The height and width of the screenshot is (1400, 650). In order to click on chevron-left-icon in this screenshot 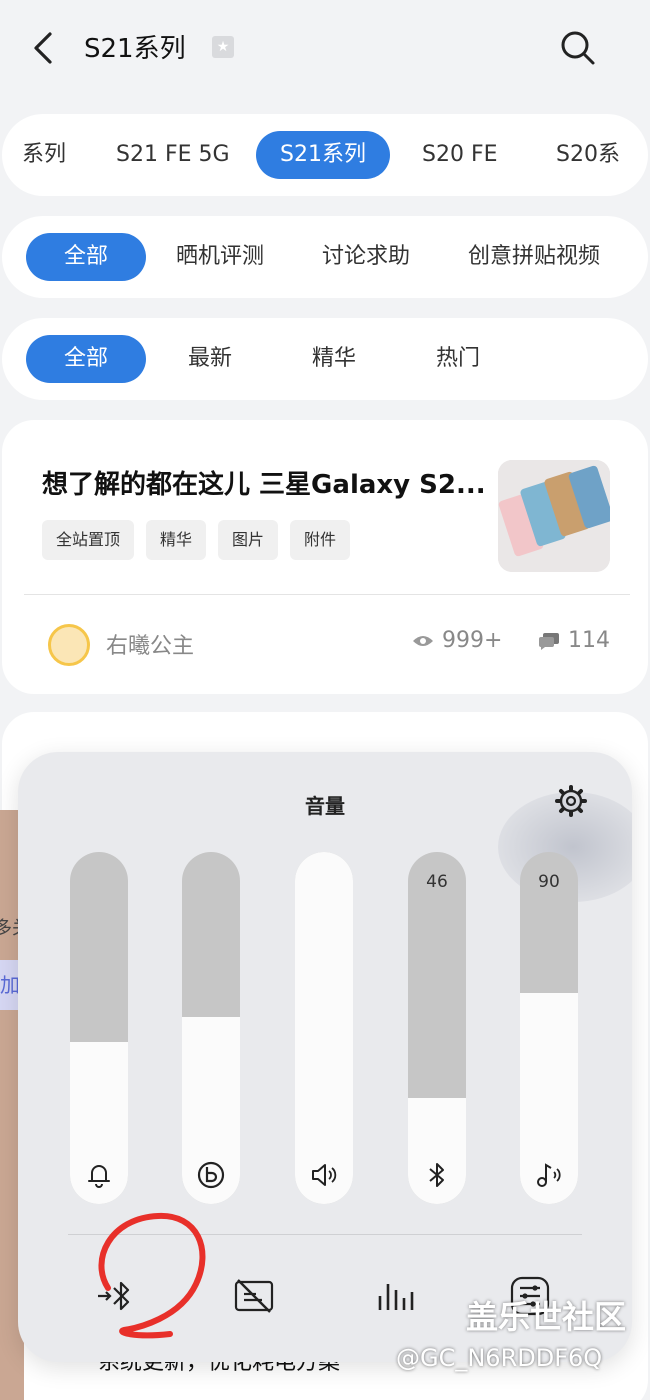, I will do `click(44, 48)`.